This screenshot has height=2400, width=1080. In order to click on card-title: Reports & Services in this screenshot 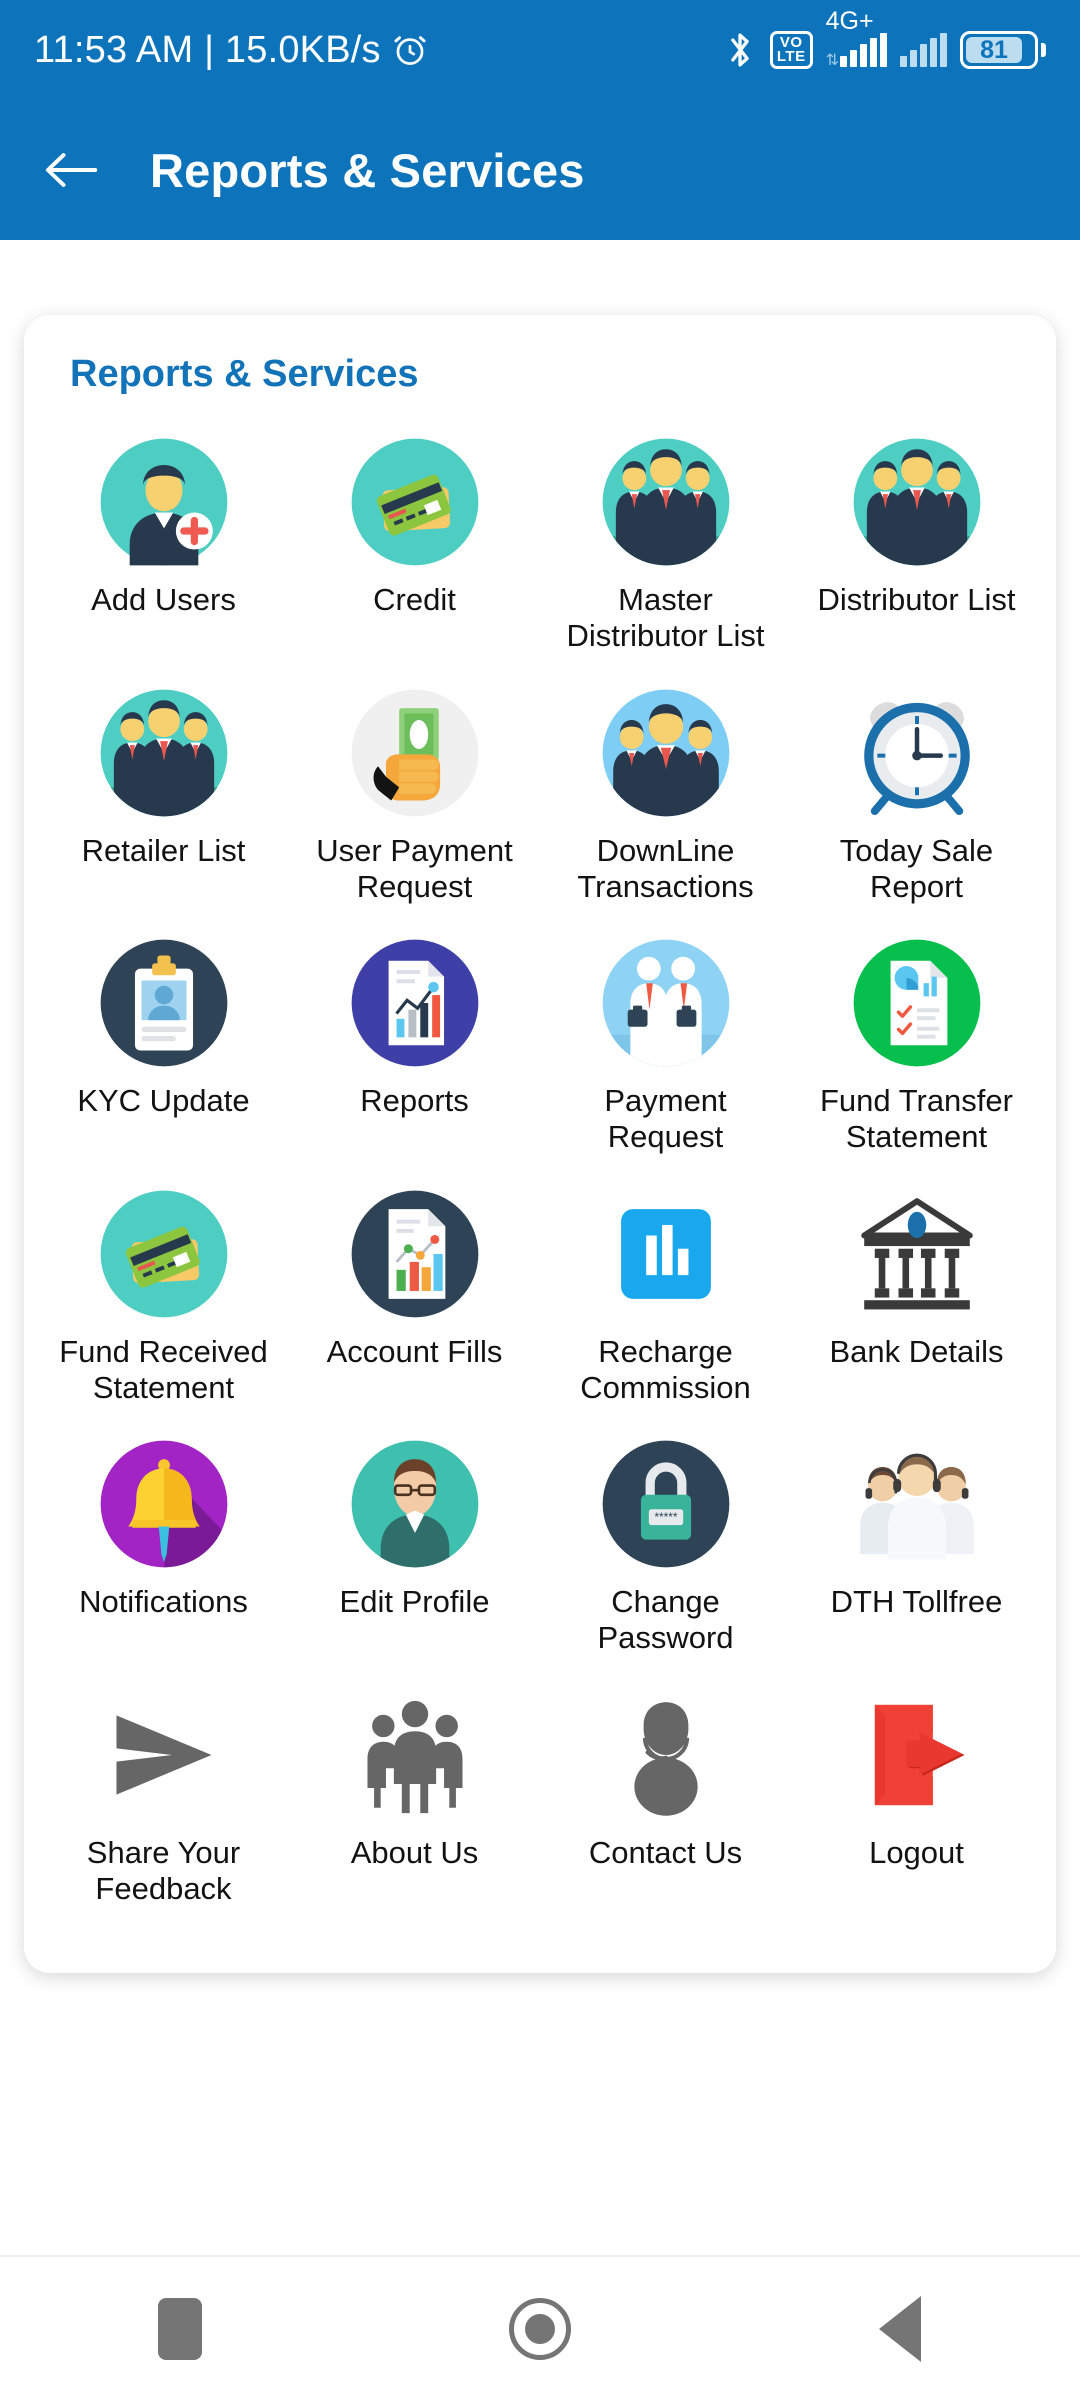, I will do `click(244, 374)`.